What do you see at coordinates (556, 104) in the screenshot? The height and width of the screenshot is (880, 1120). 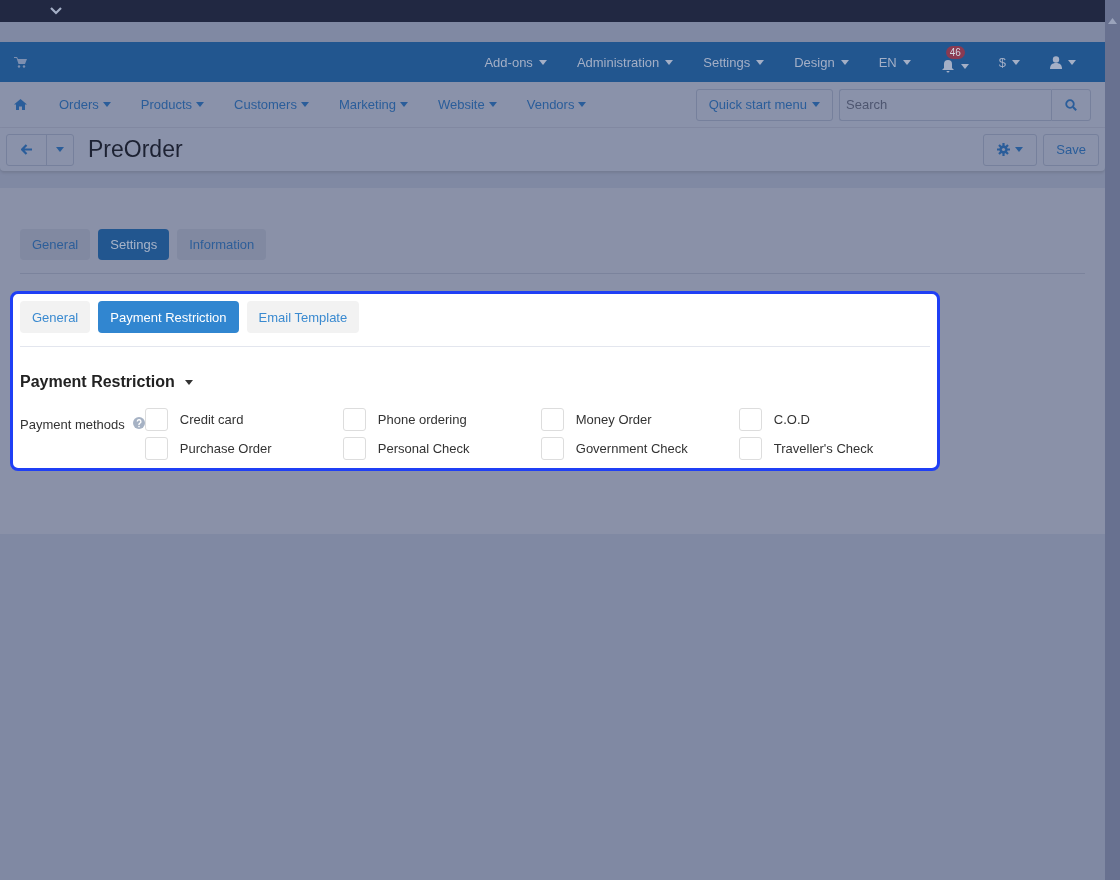 I see `nav-menu: Vendors` at bounding box center [556, 104].